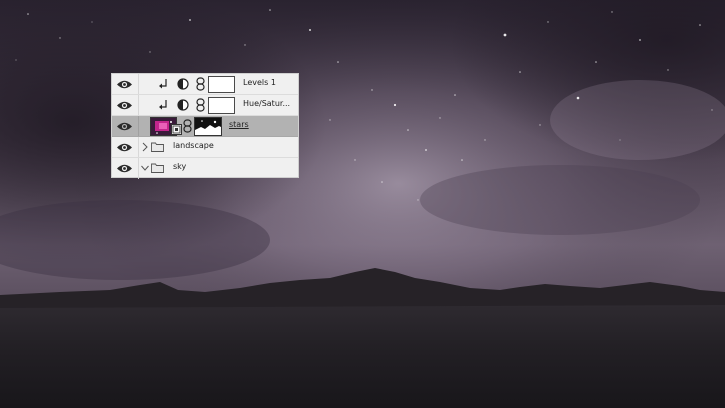 The image size is (725, 408). I want to click on layer-name: sky, so click(180, 166).